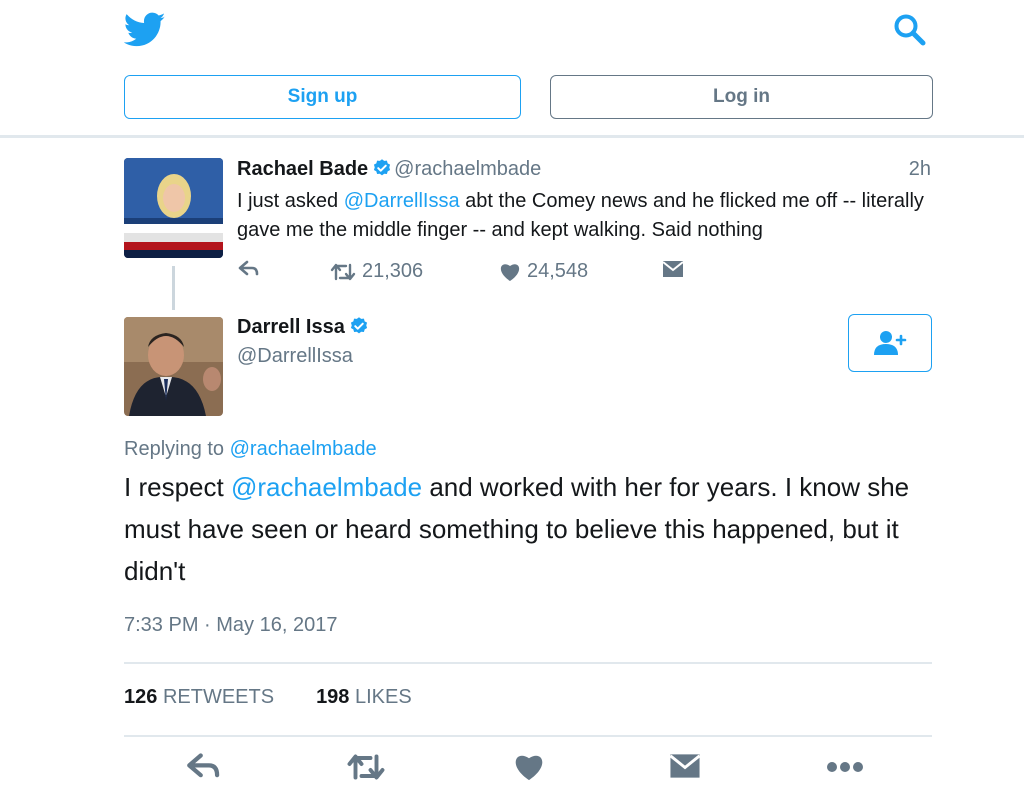  What do you see at coordinates (173, 208) in the screenshot?
I see `rachael-bade-avatar` at bounding box center [173, 208].